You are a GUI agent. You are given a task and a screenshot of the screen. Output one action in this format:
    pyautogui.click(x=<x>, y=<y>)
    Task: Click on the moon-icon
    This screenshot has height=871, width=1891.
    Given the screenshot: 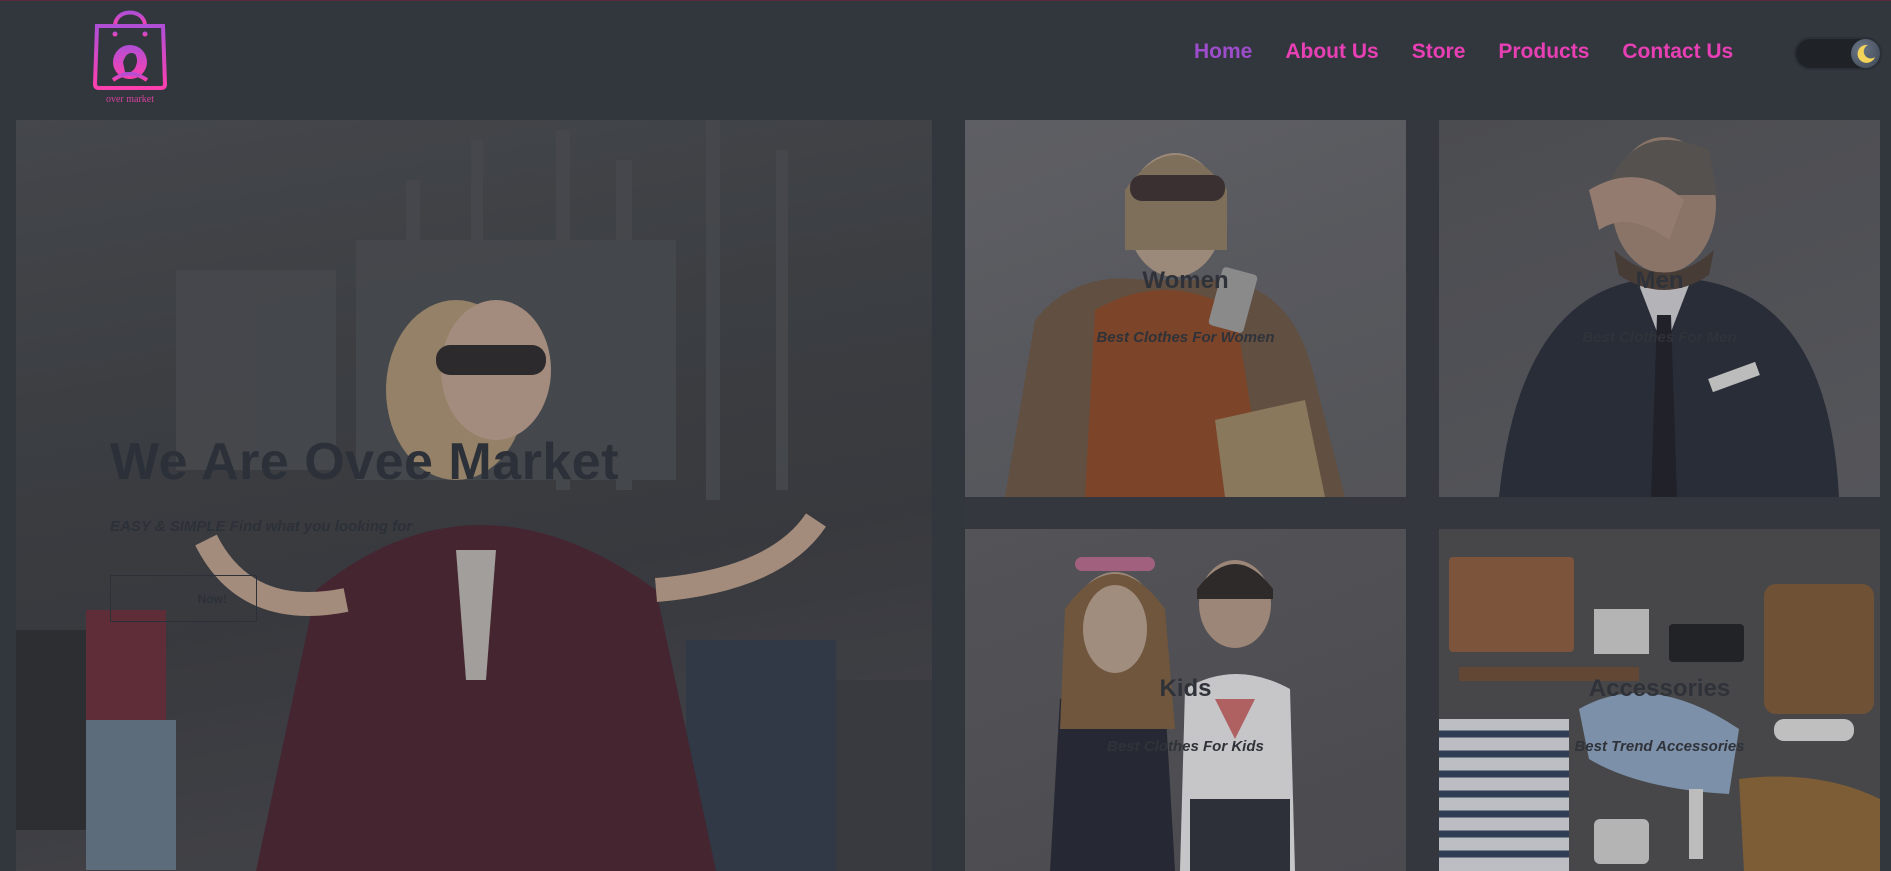 What is the action you would take?
    pyautogui.click(x=1866, y=53)
    